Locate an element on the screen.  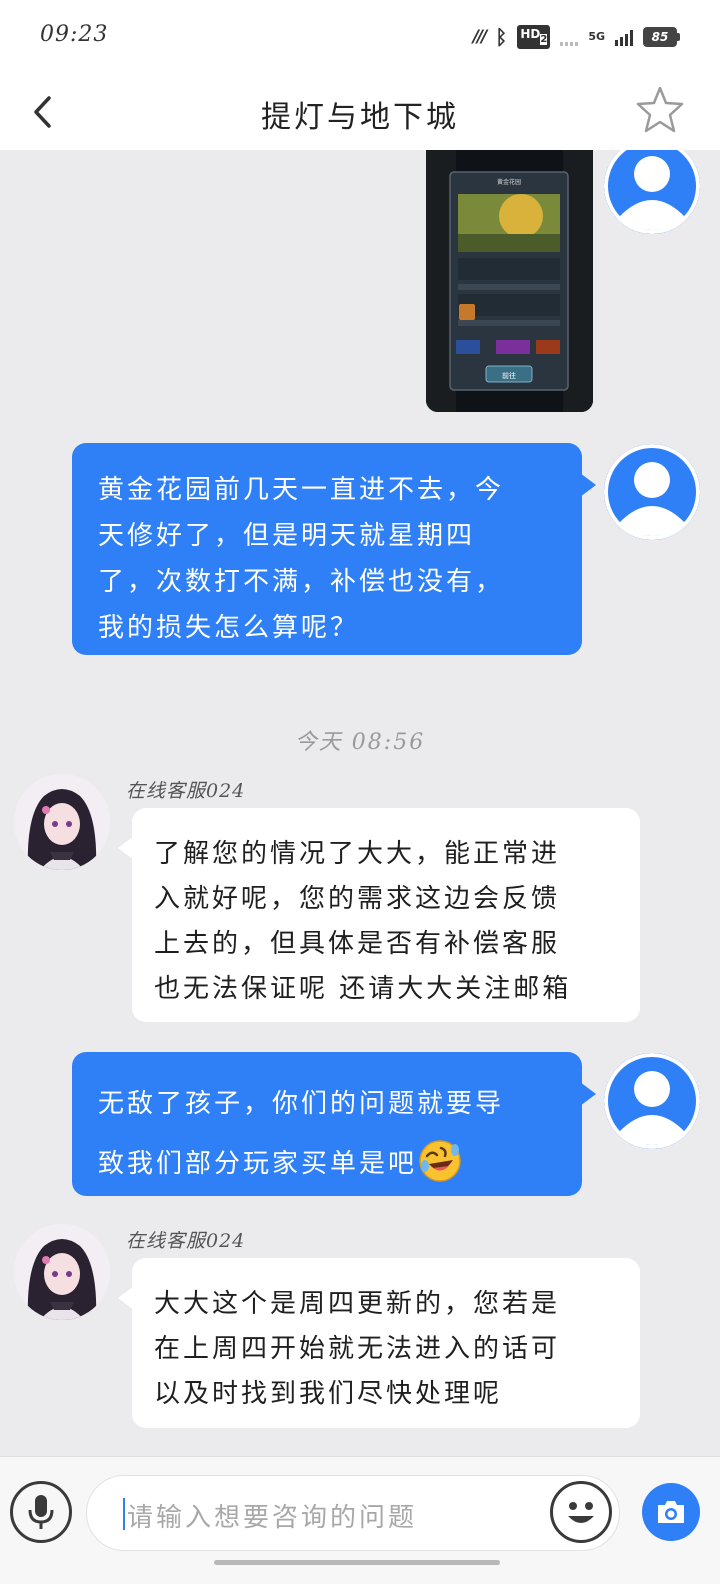
wifi-signal-icon is located at coordinates (569, 37).